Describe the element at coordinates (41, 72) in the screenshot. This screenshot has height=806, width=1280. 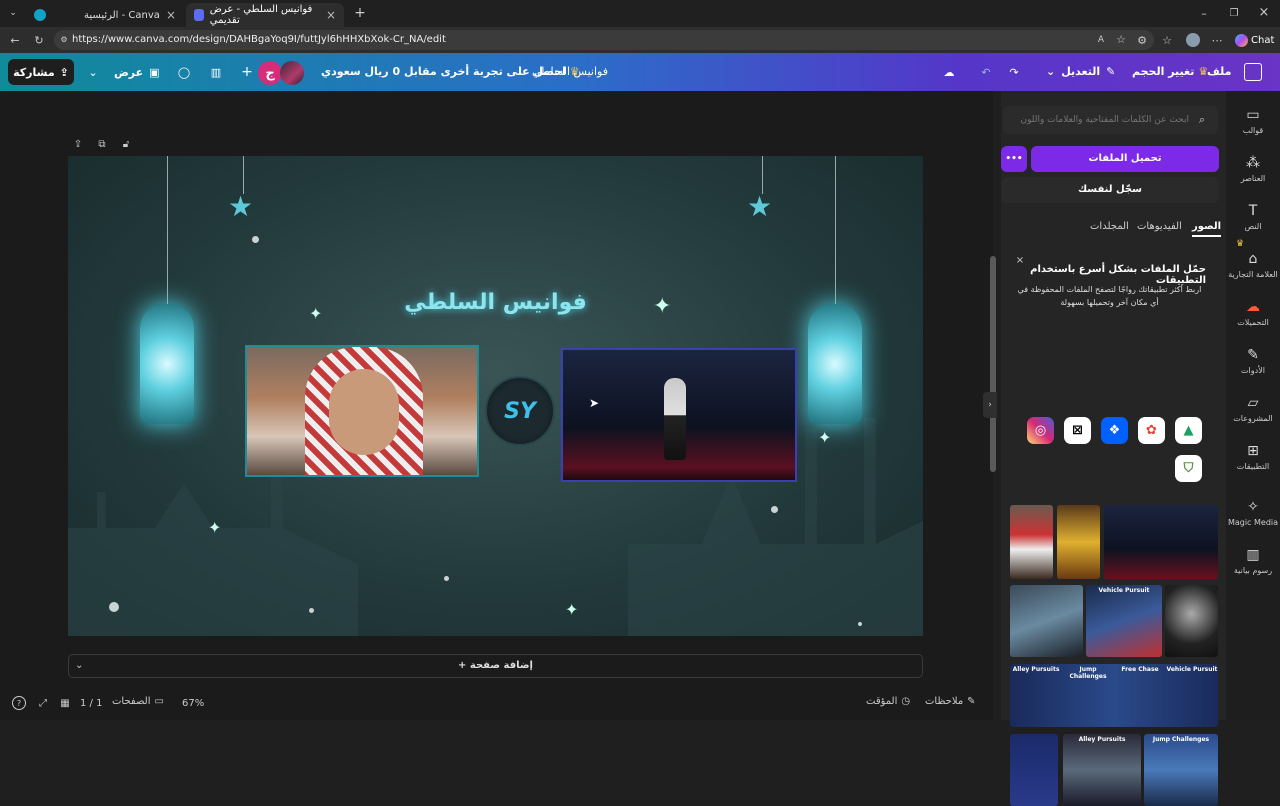
I see `share-button: مشاركة ⇪` at that location.